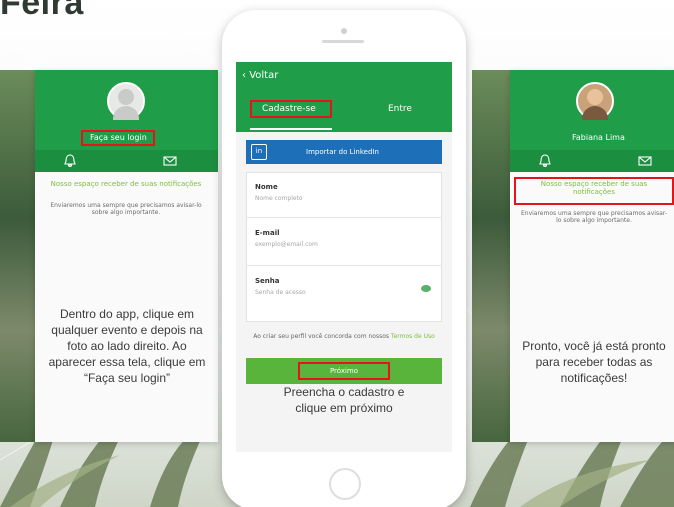 This screenshot has height=507, width=674. Describe the element at coordinates (267, 233) in the screenshot. I see `email-label: E-mail` at that location.